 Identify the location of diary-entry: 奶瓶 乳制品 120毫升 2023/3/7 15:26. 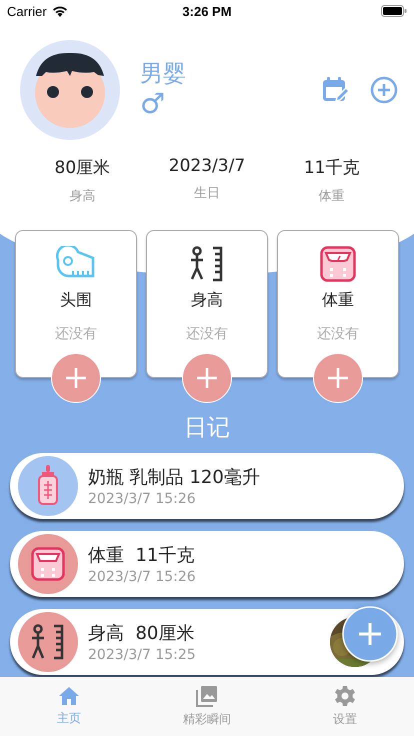
(207, 486).